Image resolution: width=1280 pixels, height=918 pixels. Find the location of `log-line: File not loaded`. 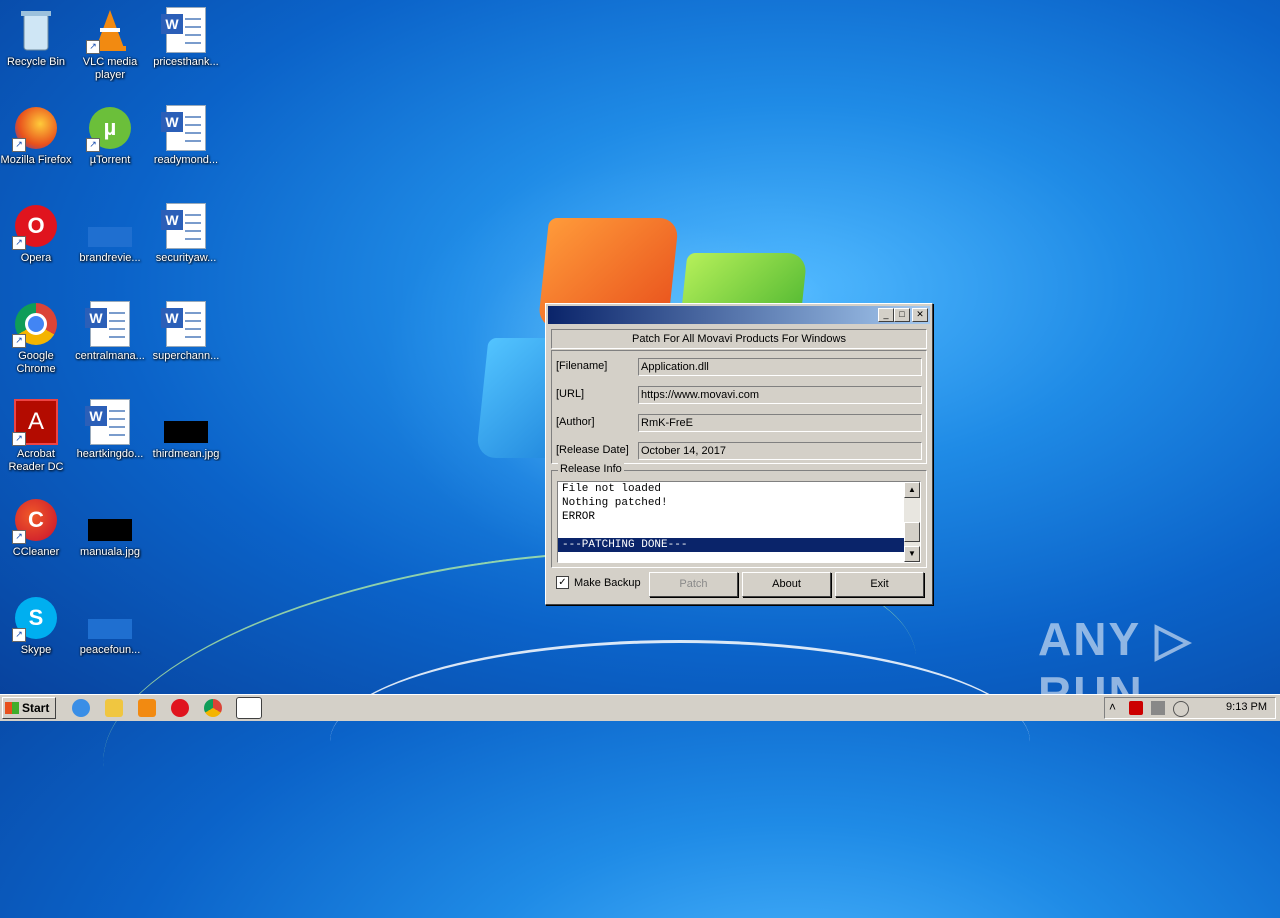

log-line: File not loaded is located at coordinates (739, 489).